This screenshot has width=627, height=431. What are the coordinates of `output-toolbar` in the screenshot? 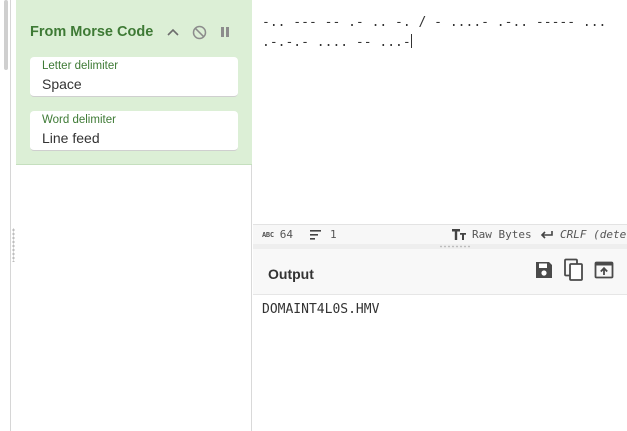 It's located at (578, 270).